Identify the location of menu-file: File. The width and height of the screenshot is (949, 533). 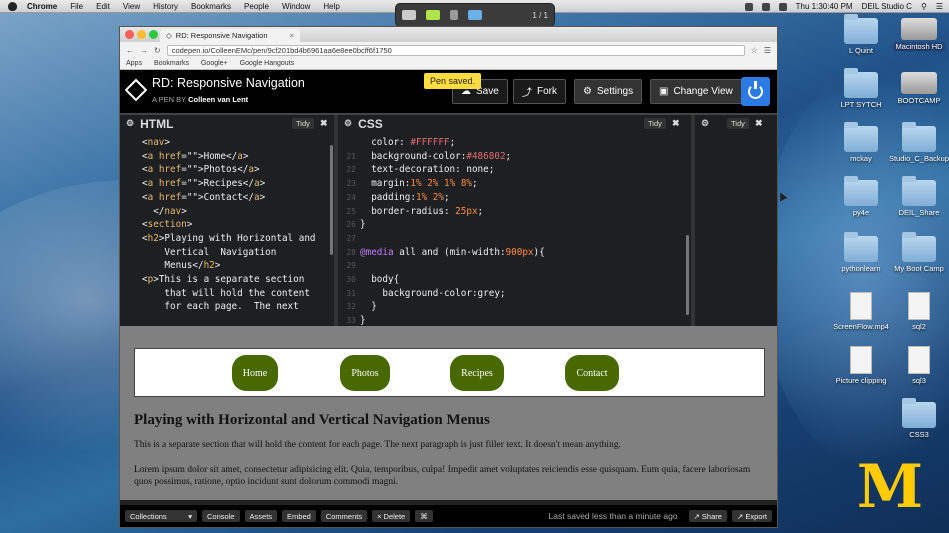
(76, 6).